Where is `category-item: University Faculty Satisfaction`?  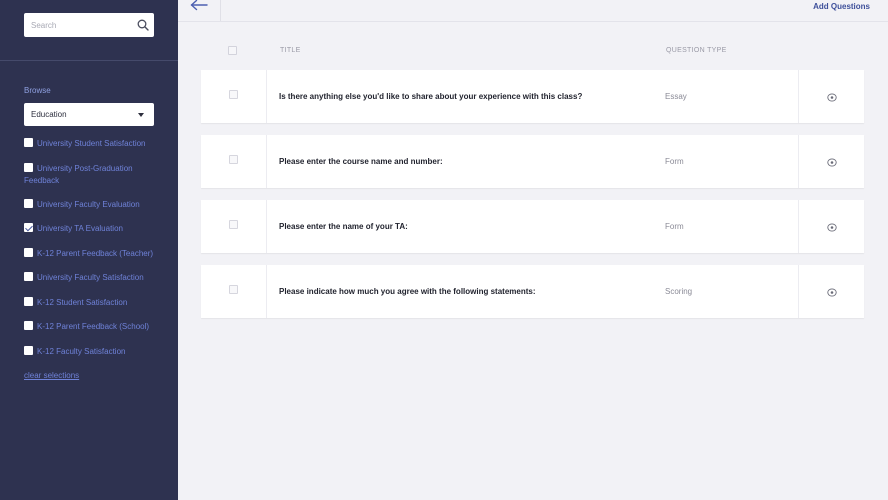 category-item: University Faculty Satisfaction is located at coordinates (94, 278).